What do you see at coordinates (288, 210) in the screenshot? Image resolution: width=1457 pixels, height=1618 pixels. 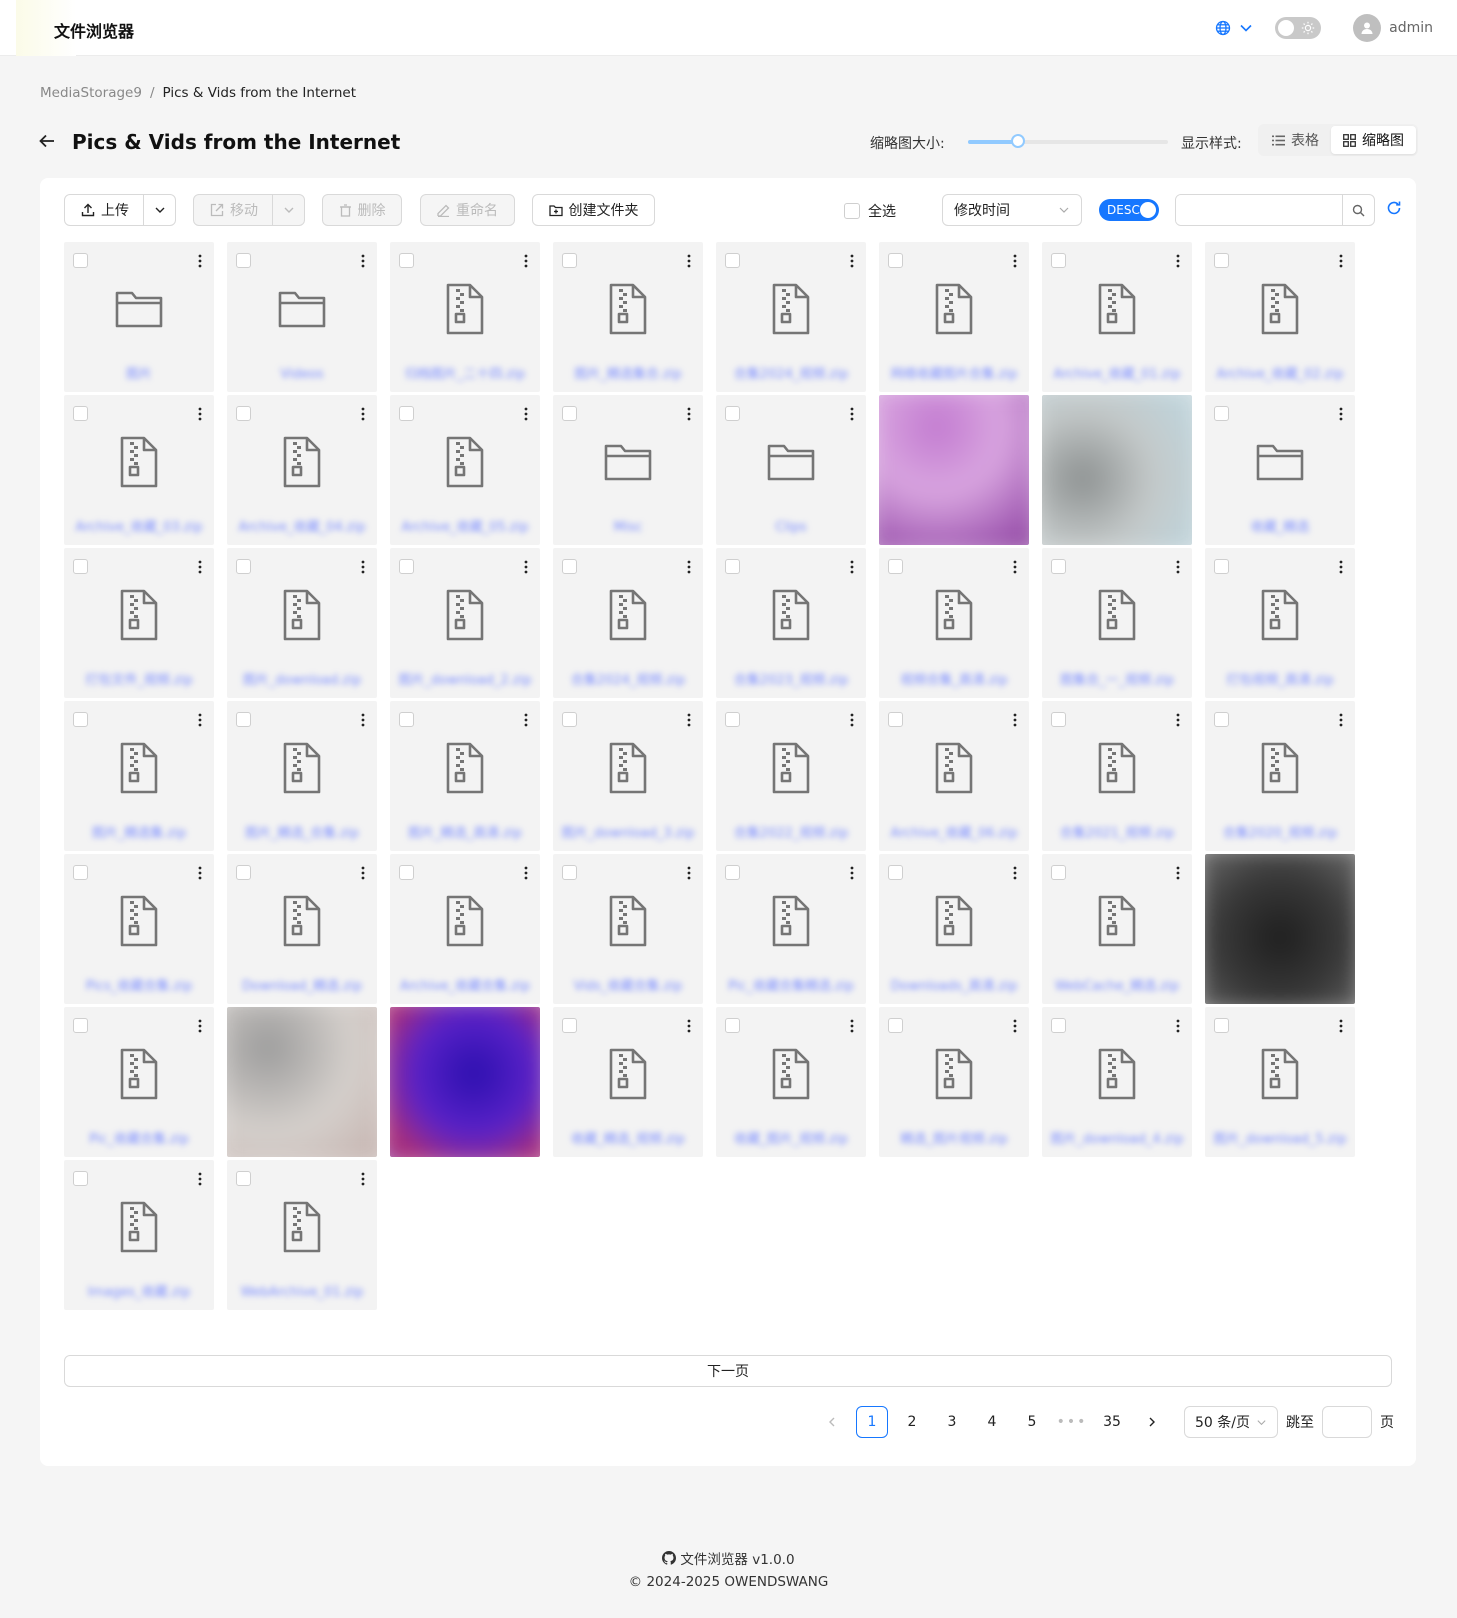 I see `move-dropdown` at bounding box center [288, 210].